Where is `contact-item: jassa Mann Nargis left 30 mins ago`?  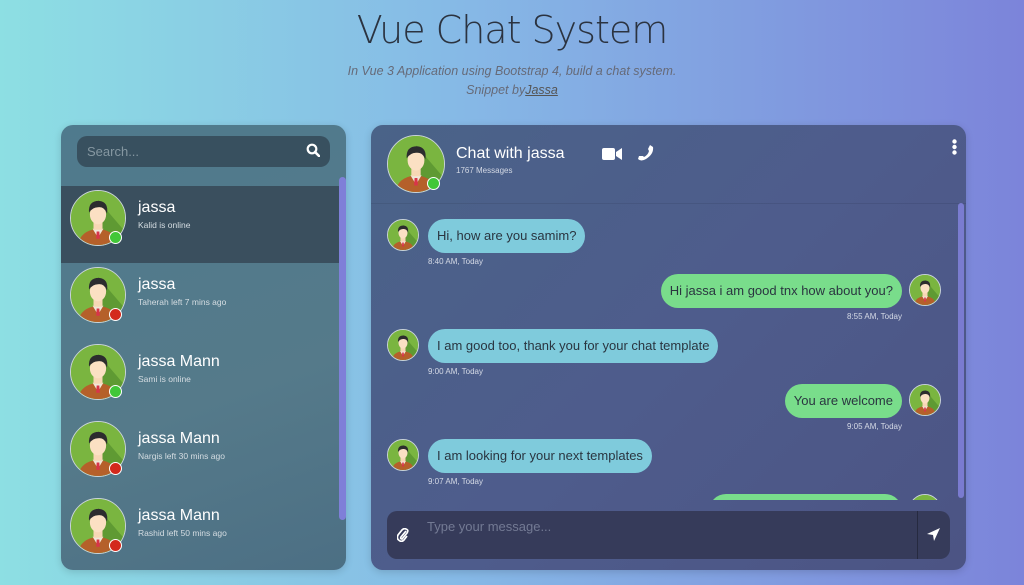 contact-item: jassa Mann Nargis left 30 mins ago is located at coordinates (200, 455).